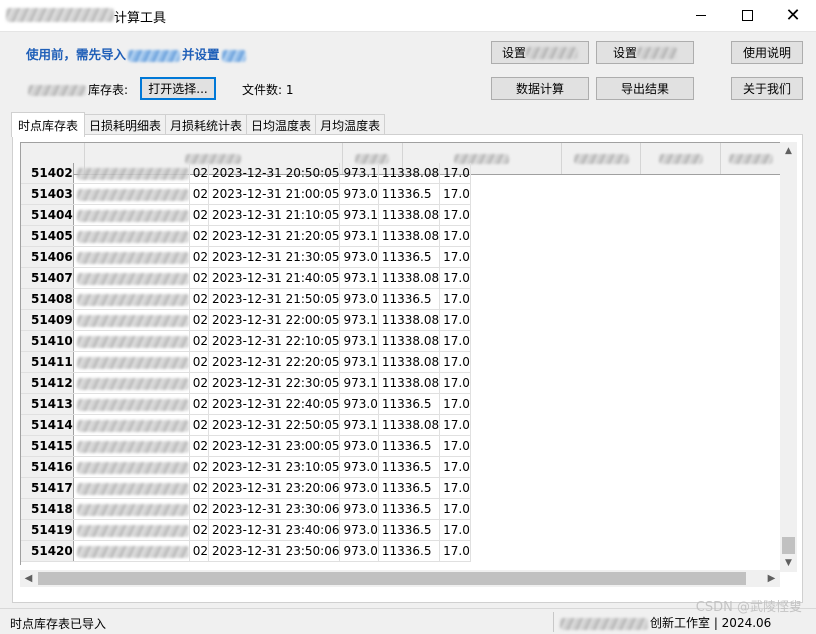 The image size is (816, 634). I want to click on cell-time: 2023-12-31 23:40:06, so click(274, 530).